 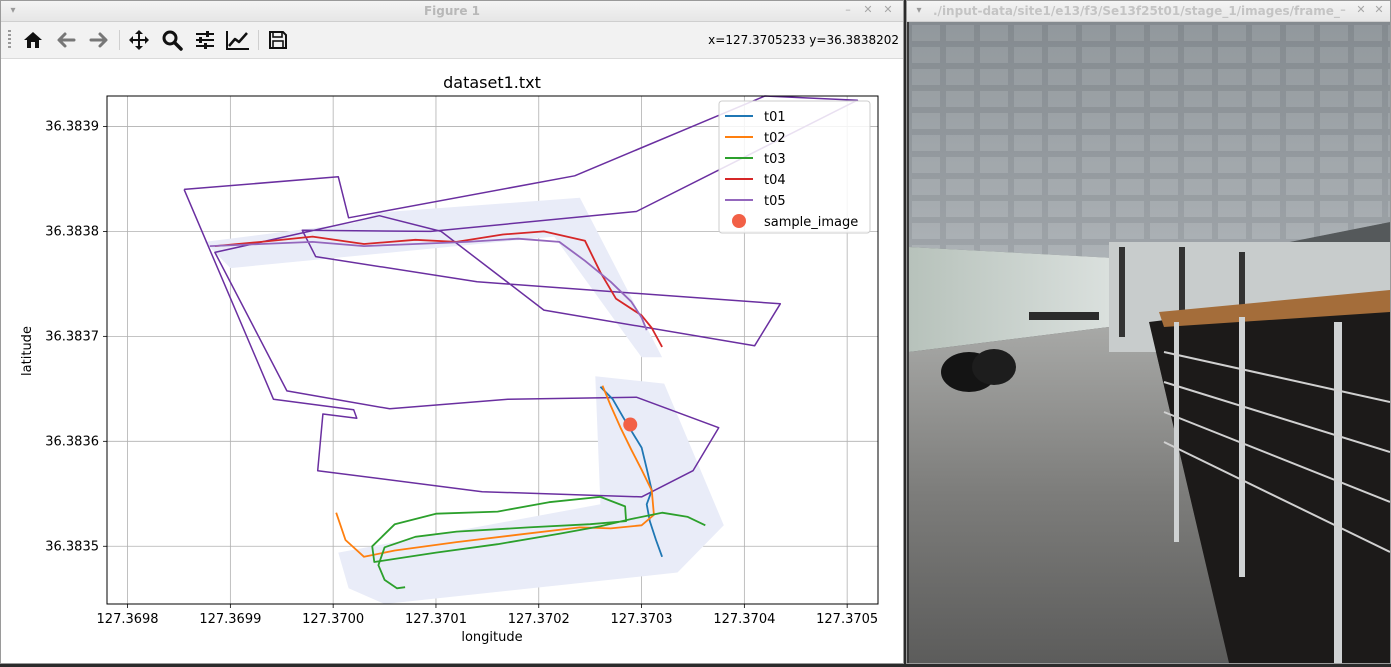 I want to click on save-button, so click(x=278, y=40).